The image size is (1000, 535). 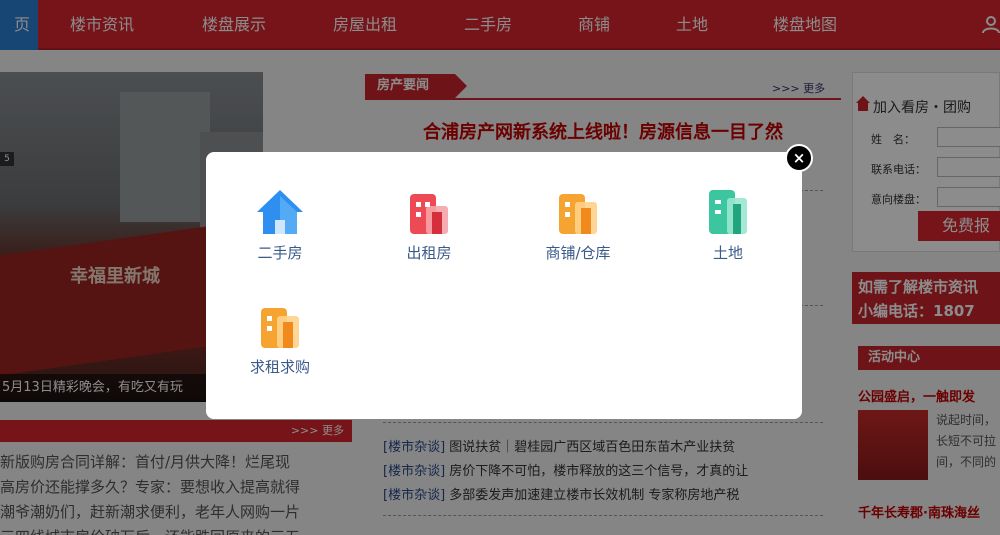 I want to click on option-label: 出租房, so click(x=429, y=253).